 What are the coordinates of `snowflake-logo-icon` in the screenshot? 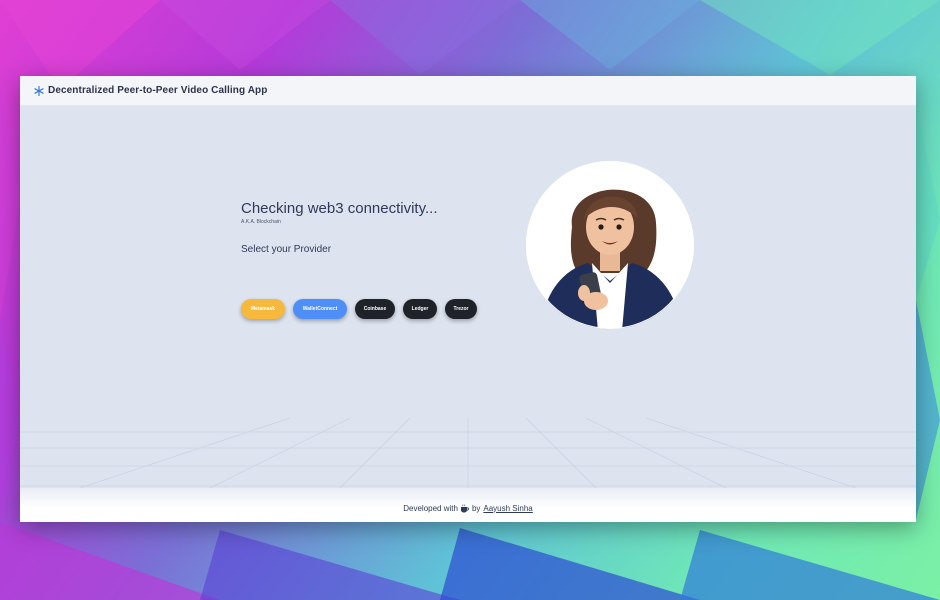 It's located at (39, 90).